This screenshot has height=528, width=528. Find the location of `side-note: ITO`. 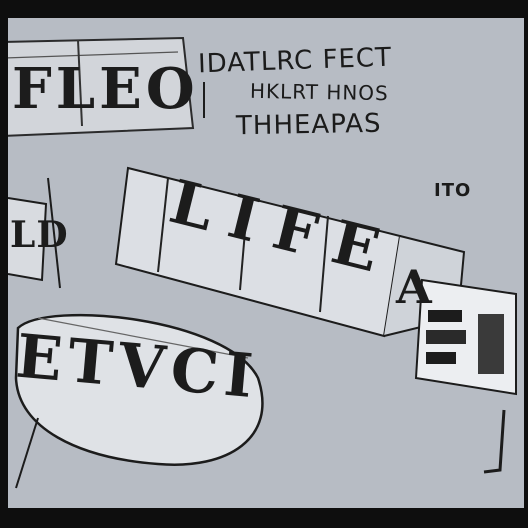

side-note: ITO is located at coordinates (453, 190).